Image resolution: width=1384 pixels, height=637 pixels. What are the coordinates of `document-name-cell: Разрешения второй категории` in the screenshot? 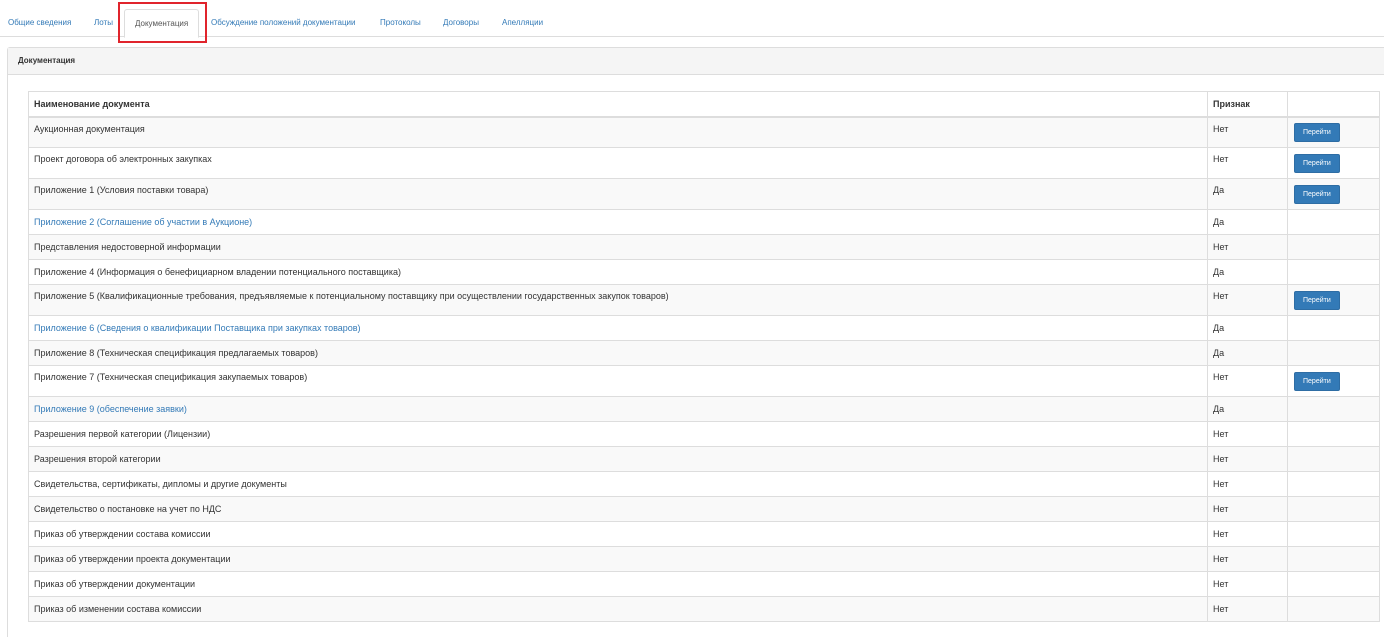 It's located at (618, 459).